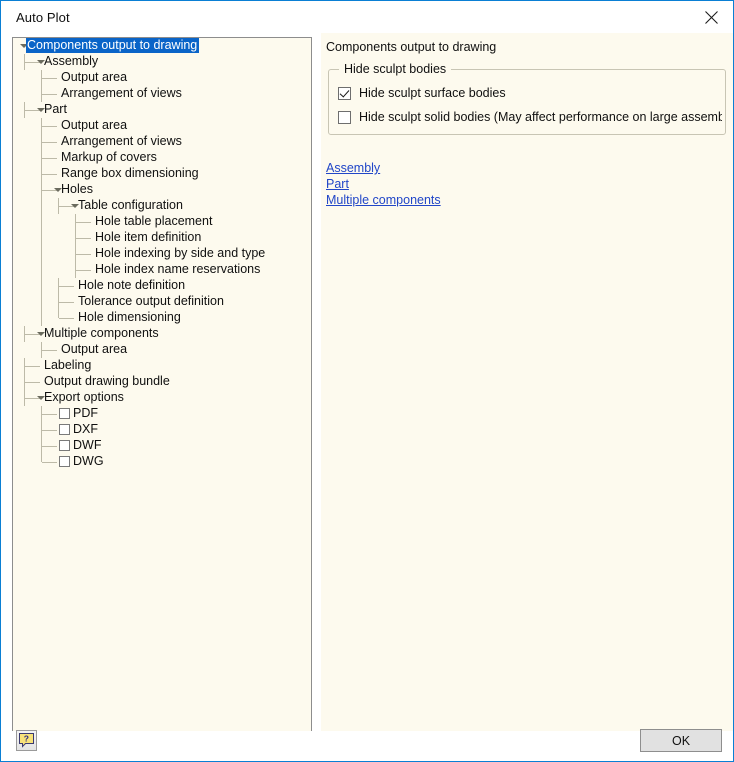 The image size is (734, 762). Describe the element at coordinates (121, 141) in the screenshot. I see `tree-item-label: Arrangement of views` at that location.